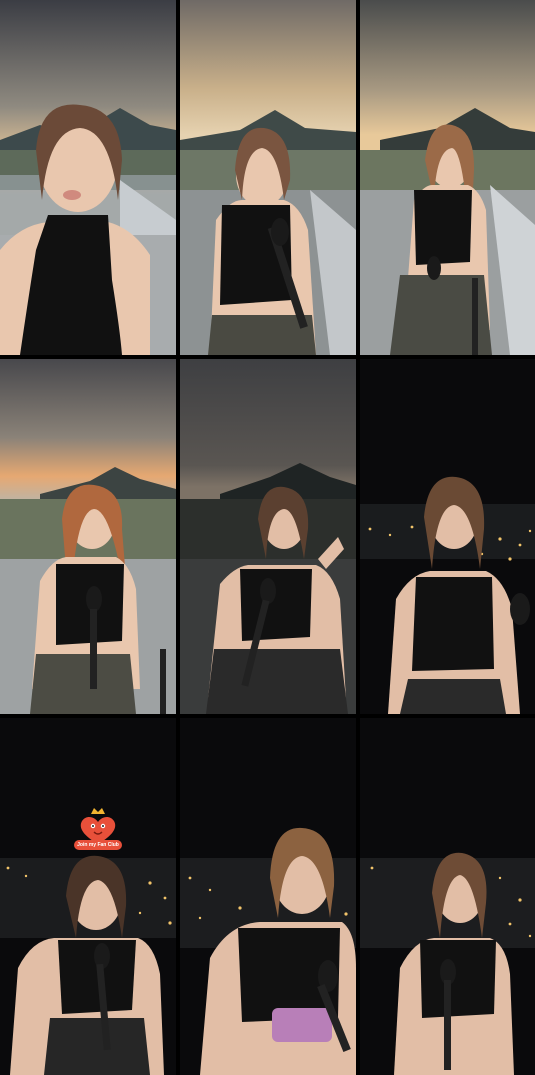 The image size is (535, 1075). I want to click on tile-3-scene, so click(447, 177).